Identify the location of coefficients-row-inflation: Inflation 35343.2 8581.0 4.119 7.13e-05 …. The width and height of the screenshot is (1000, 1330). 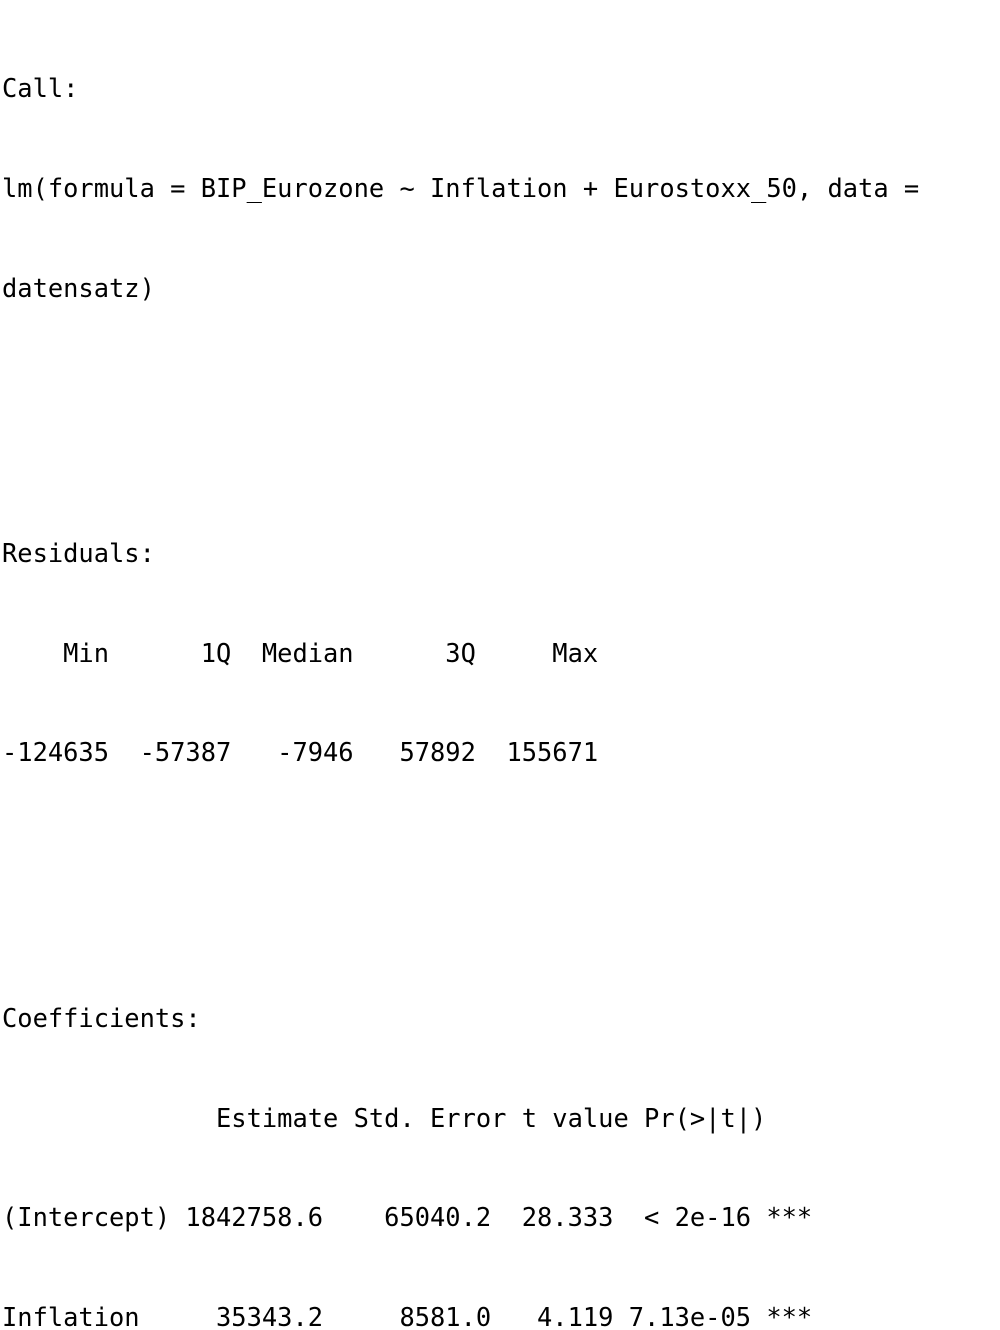
(407, 1315).